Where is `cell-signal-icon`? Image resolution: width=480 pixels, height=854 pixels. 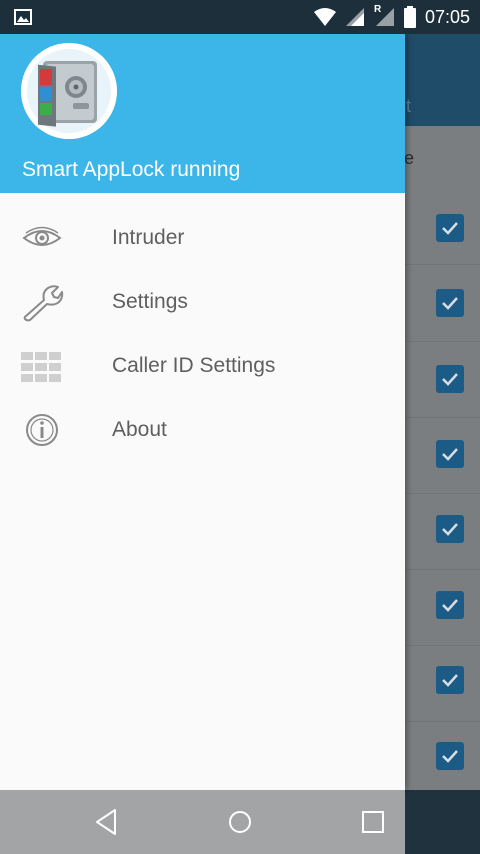 cell-signal-icon is located at coordinates (354, 17).